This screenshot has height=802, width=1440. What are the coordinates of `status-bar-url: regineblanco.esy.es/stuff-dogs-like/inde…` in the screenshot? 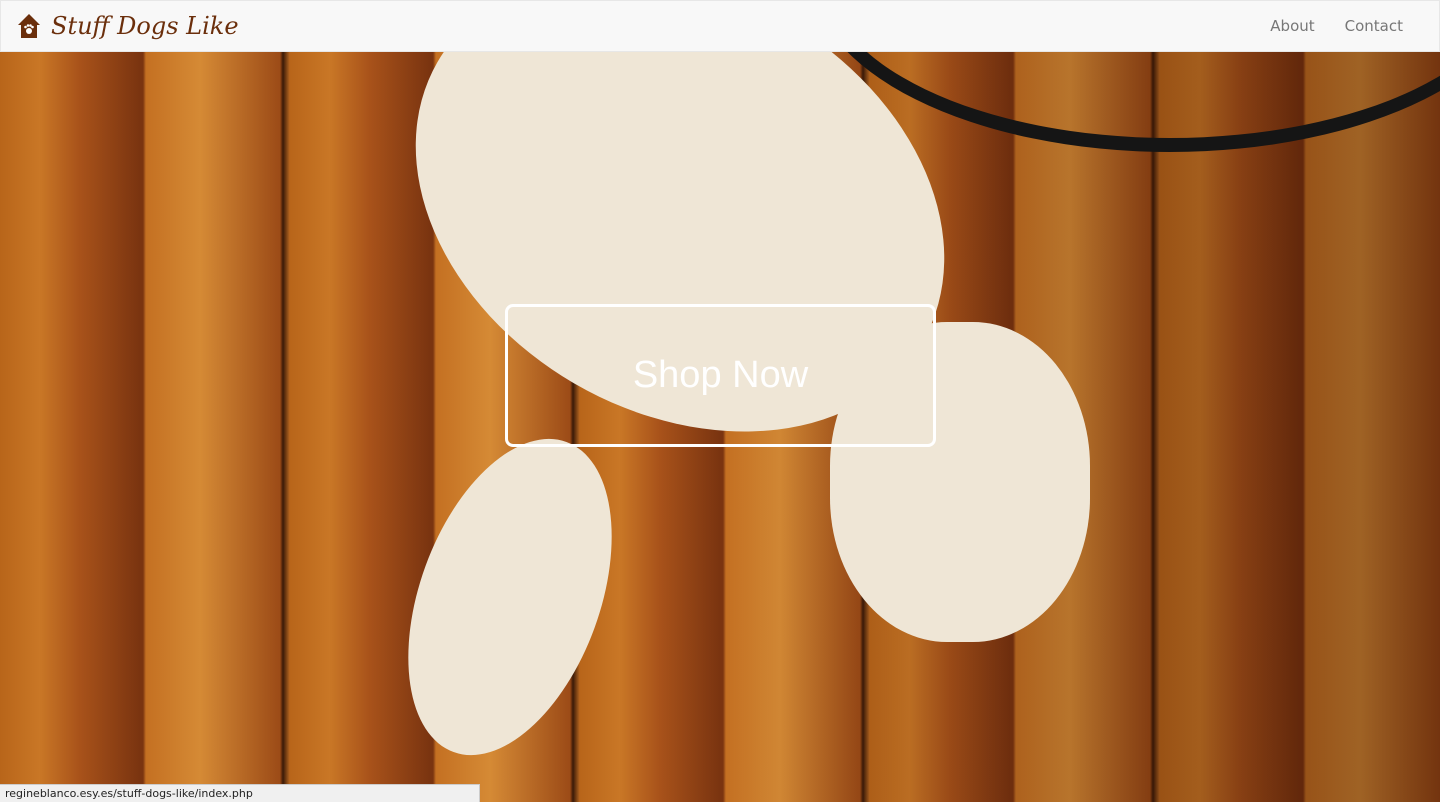 It's located at (240, 793).